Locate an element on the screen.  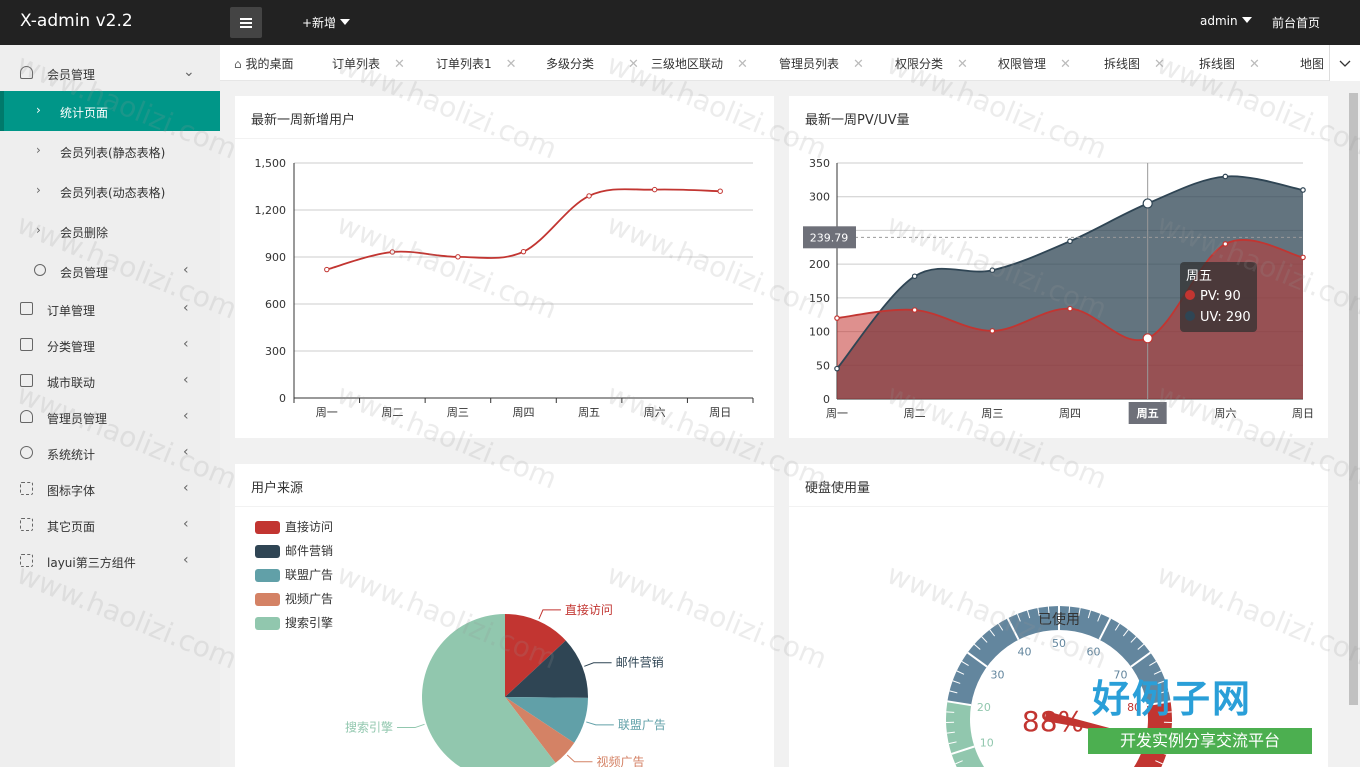
tab-multi-category: 多级分类 ✕ is located at coordinates (592, 63).